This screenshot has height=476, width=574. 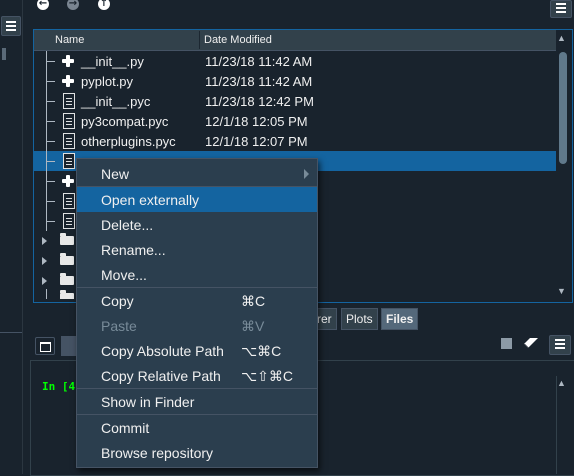 I want to click on file-table-header: Name Date Modified, so click(x=295, y=40).